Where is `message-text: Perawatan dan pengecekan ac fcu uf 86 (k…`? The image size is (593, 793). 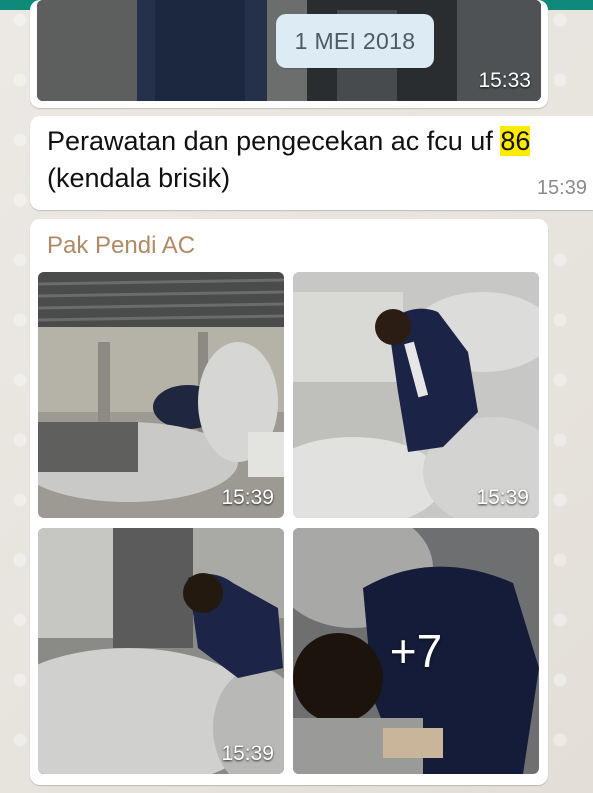 message-text: Perawatan dan pengecekan ac fcu uf 86 (k… is located at coordinates (307, 160).